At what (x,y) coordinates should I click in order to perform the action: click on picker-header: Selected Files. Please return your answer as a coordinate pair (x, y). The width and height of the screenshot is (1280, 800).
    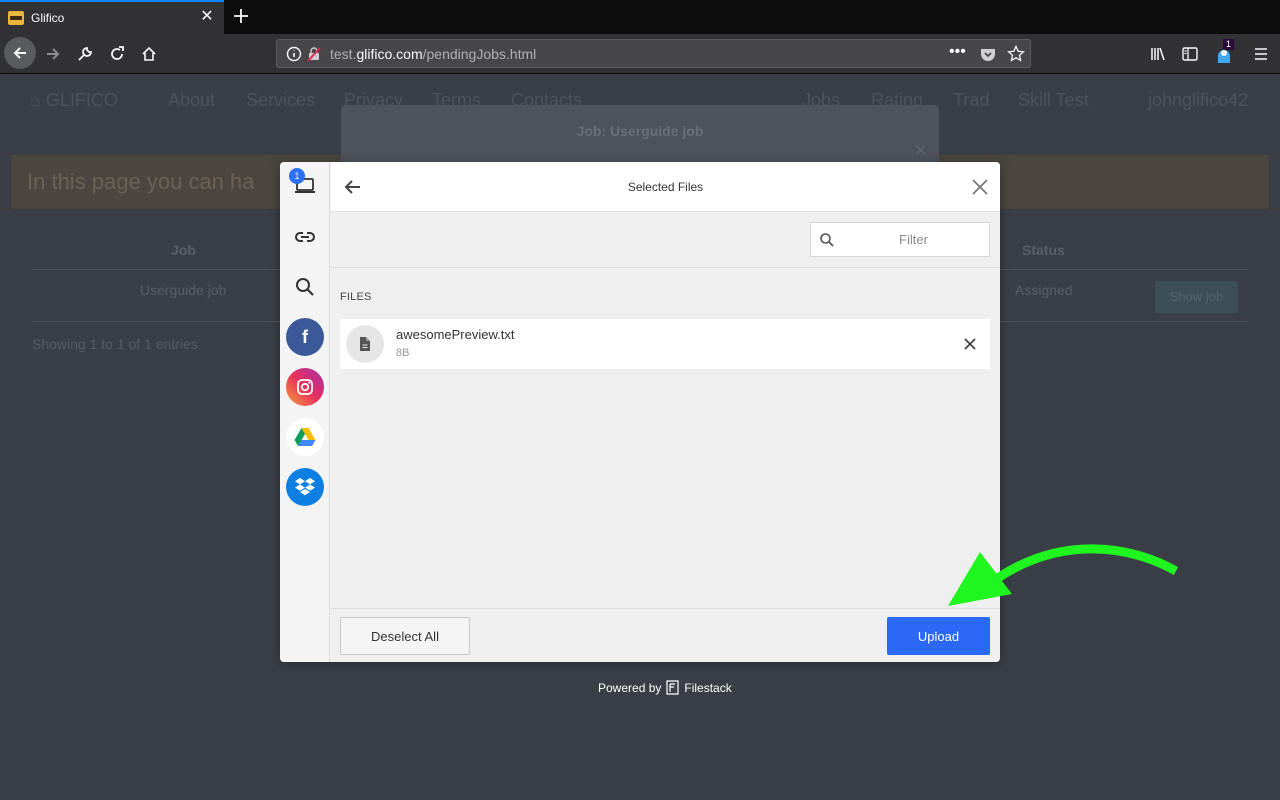
    Looking at the image, I should click on (665, 187).